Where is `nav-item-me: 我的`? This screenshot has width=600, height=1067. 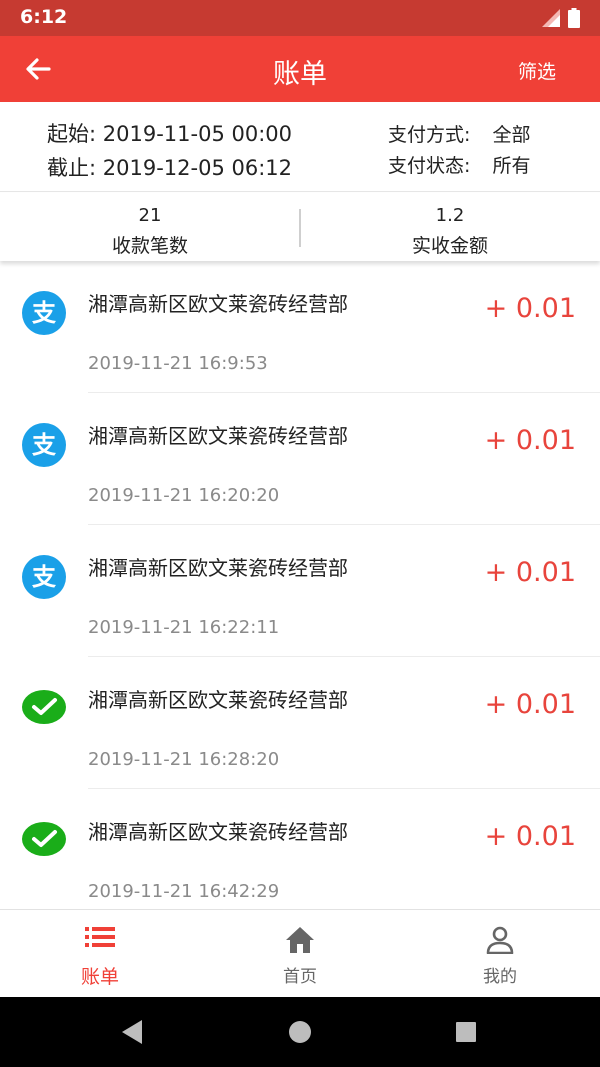
nav-item-me: 我的 is located at coordinates (500, 954).